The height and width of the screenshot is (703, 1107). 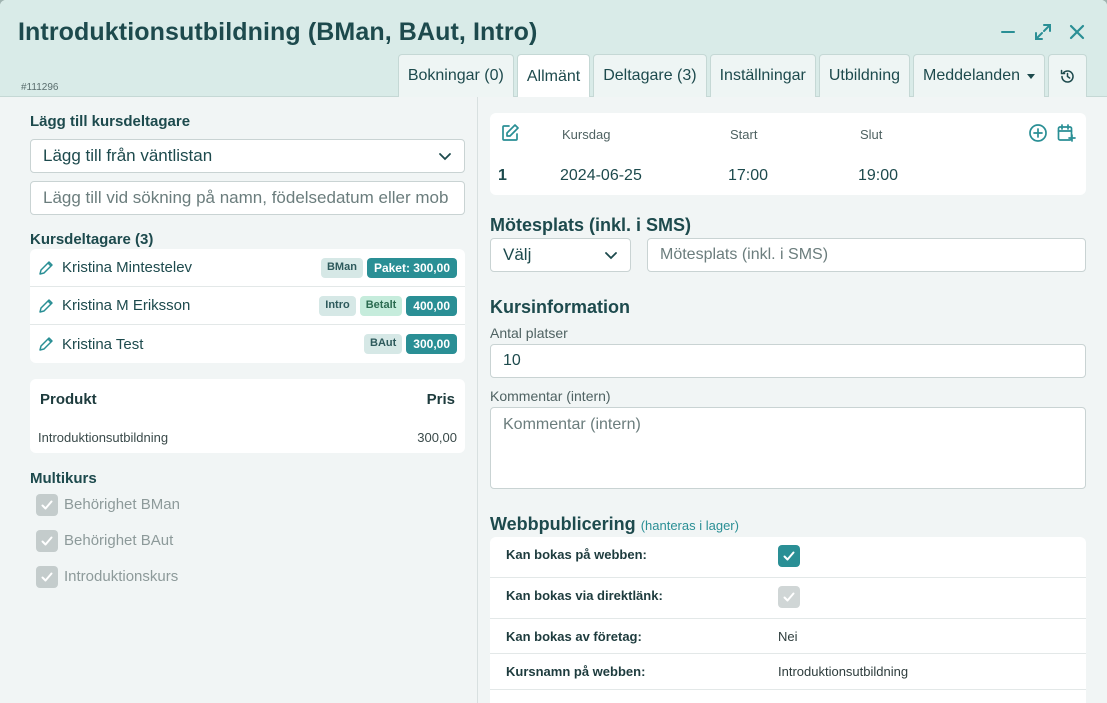 I want to click on web-row: Kan bokas via direktlänk:, so click(x=788, y=598).